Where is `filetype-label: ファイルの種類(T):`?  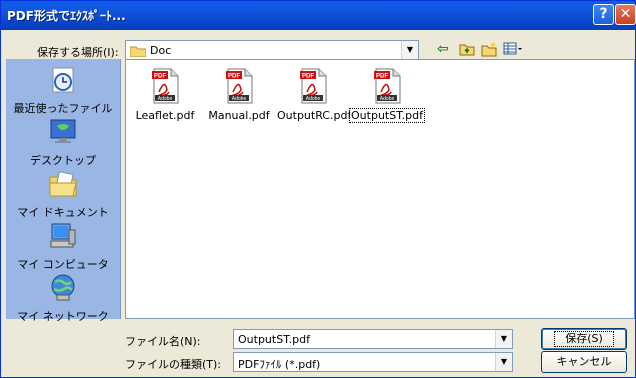 filetype-label: ファイルの種類(T): is located at coordinates (173, 364).